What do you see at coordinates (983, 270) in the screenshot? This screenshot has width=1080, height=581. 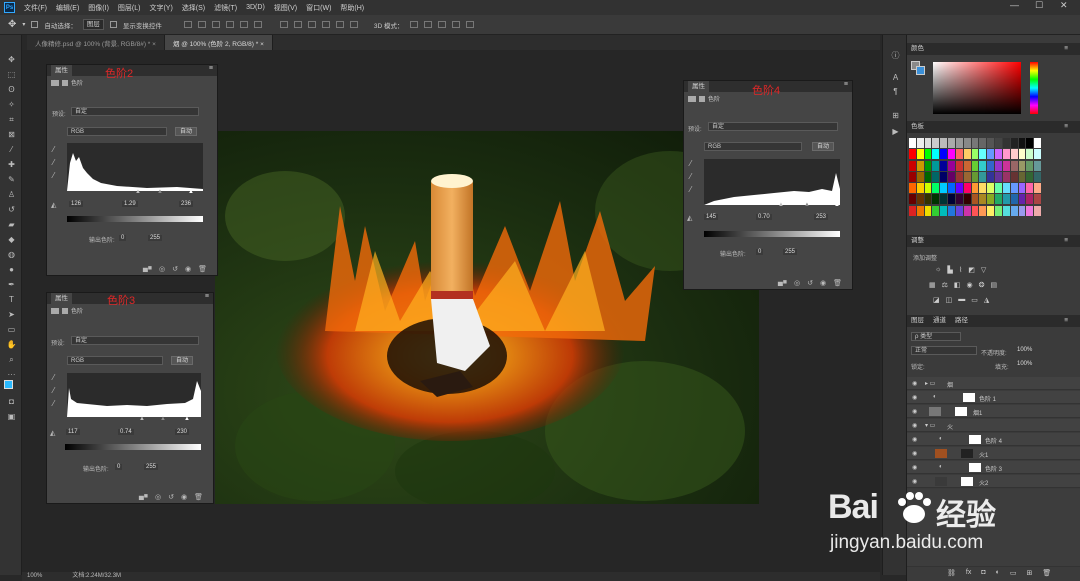 I see `vibrance-icon: ▽` at bounding box center [983, 270].